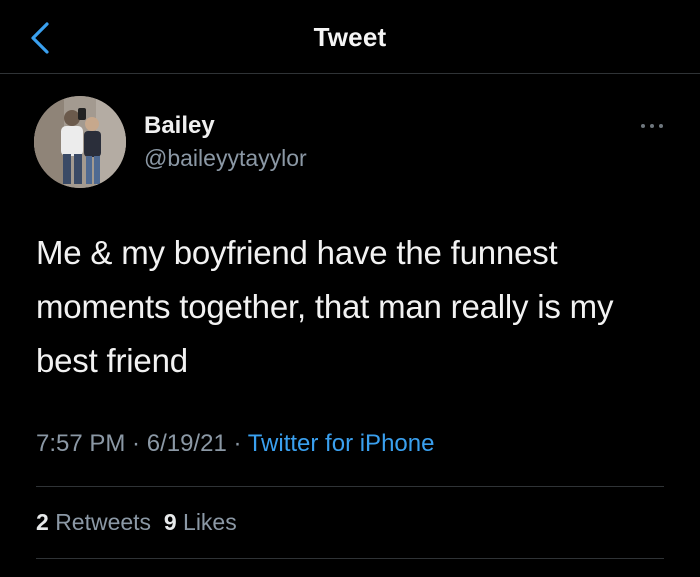 The image size is (700, 577). I want to click on ellipsis-icon, so click(652, 126).